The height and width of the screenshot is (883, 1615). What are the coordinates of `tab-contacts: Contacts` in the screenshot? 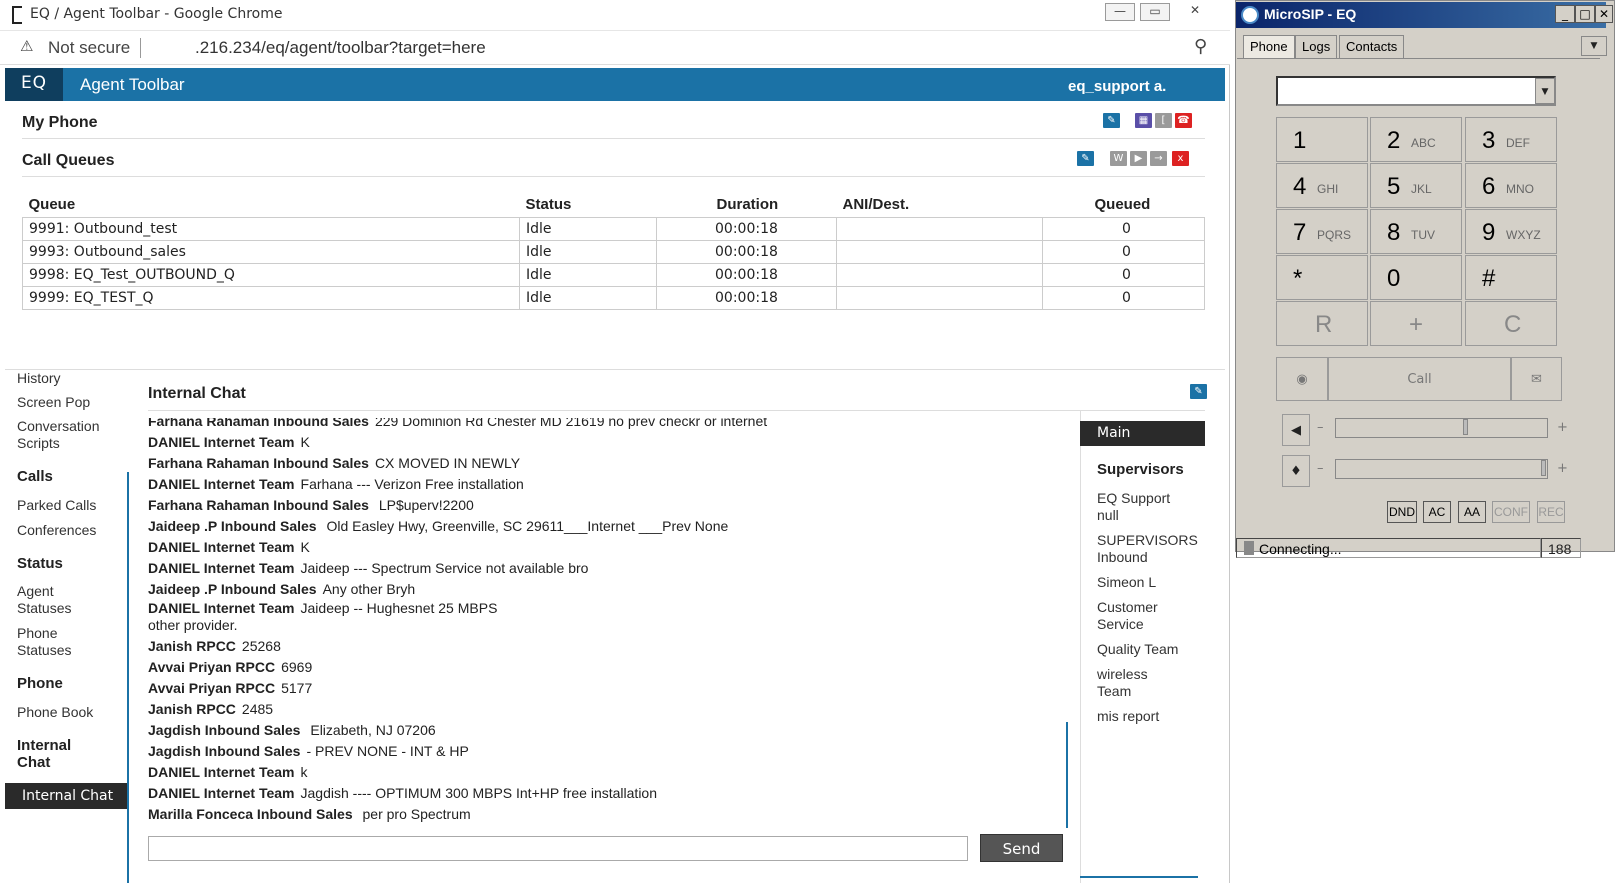 It's located at (1372, 47).